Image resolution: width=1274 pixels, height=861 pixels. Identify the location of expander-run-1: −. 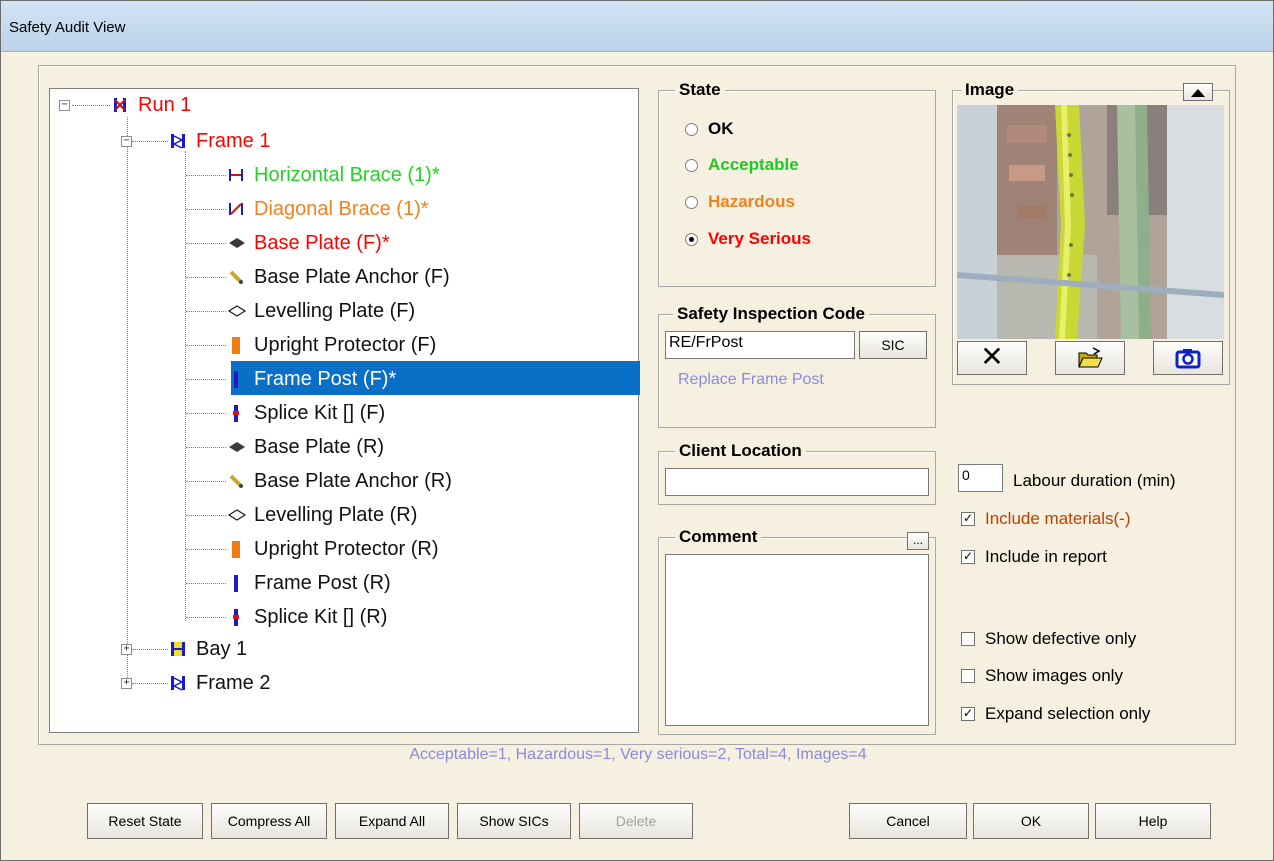
(64, 105).